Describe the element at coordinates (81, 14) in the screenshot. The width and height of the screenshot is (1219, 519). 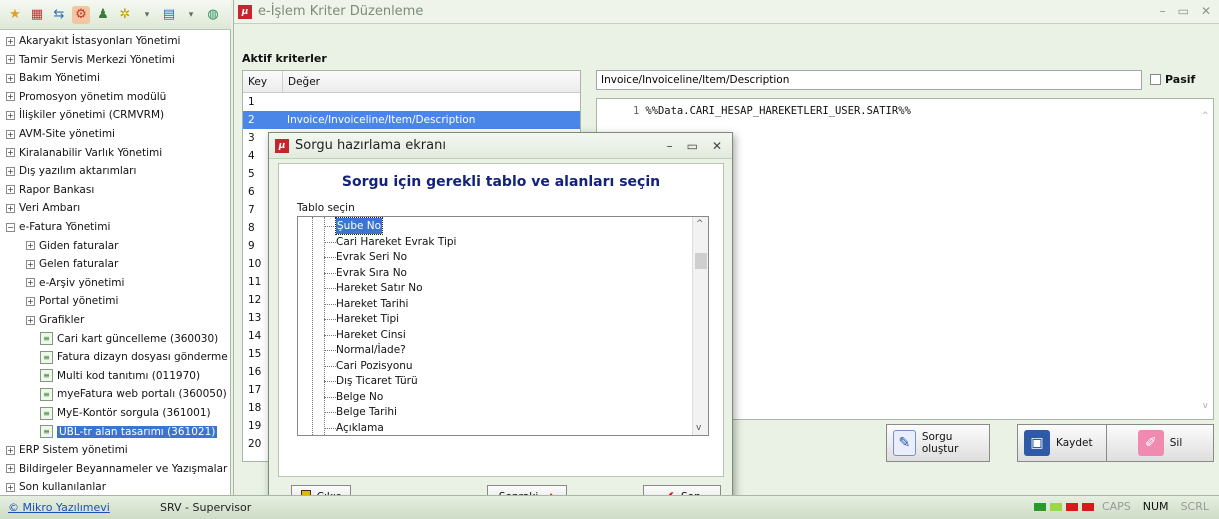
I see `gear-icon: ⚙` at that location.